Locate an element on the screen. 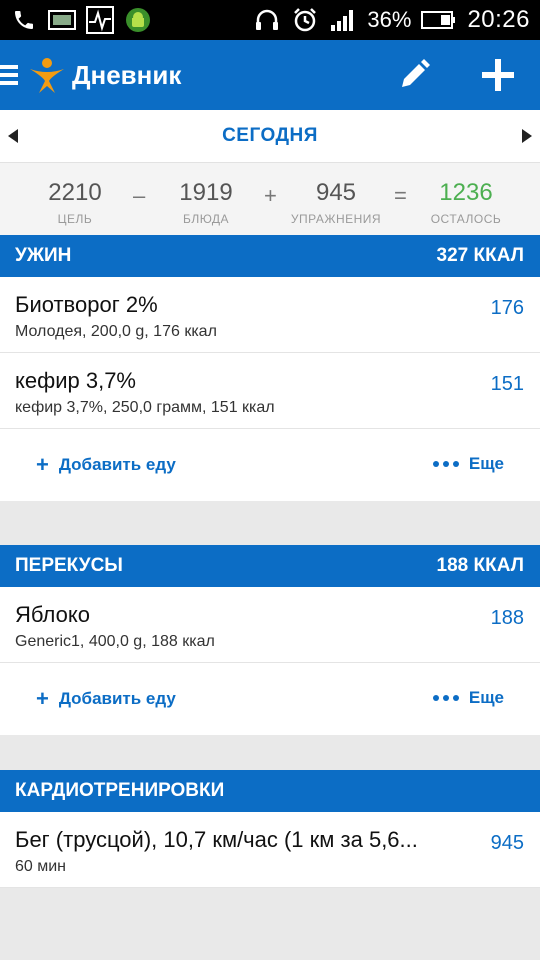 The height and width of the screenshot is (960, 540). section-kcal: 327 ККАЛ is located at coordinates (480, 255).